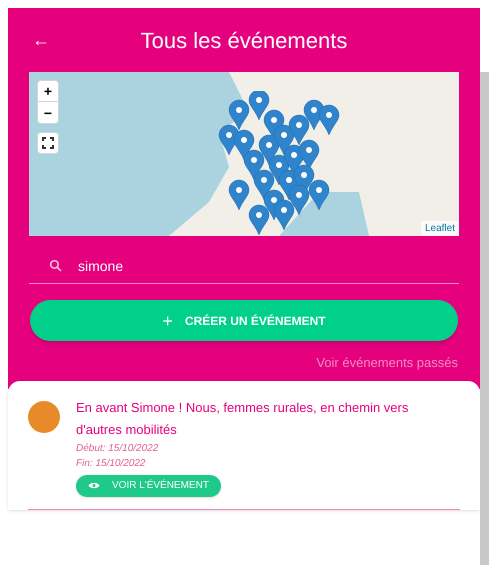 The width and height of the screenshot is (489, 565). What do you see at coordinates (55, 265) in the screenshot?
I see `search-icon` at bounding box center [55, 265].